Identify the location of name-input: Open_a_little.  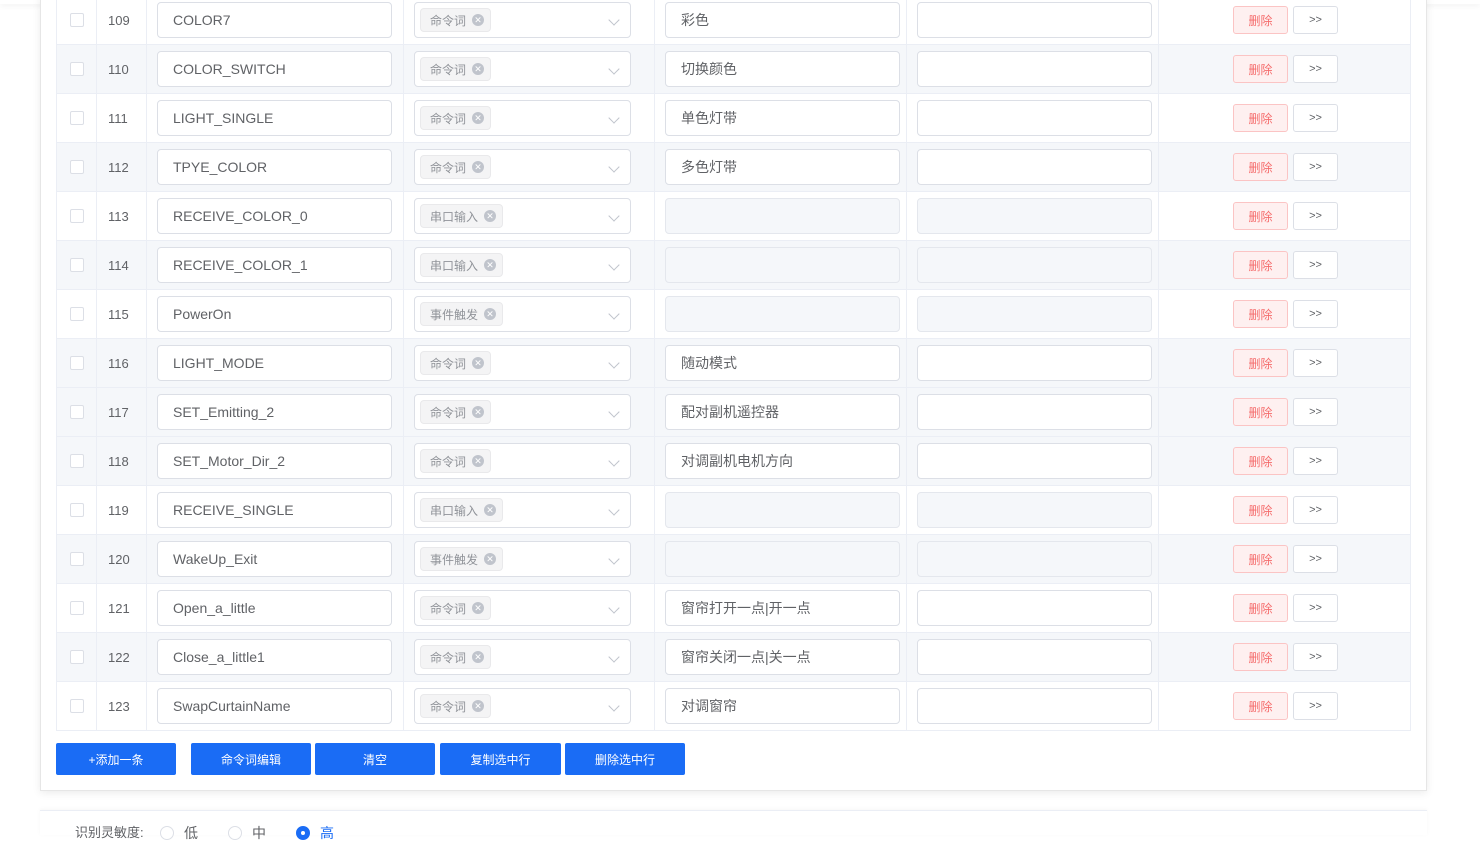
(274, 608).